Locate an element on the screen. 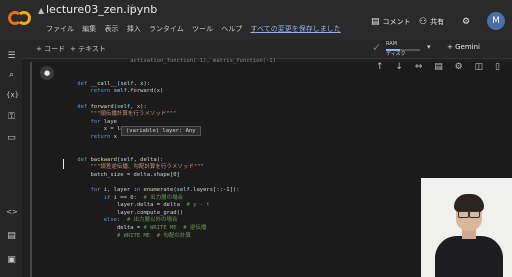 This screenshot has height=277, width=512. command-palette-icon: ▤ is located at coordinates (11, 236).